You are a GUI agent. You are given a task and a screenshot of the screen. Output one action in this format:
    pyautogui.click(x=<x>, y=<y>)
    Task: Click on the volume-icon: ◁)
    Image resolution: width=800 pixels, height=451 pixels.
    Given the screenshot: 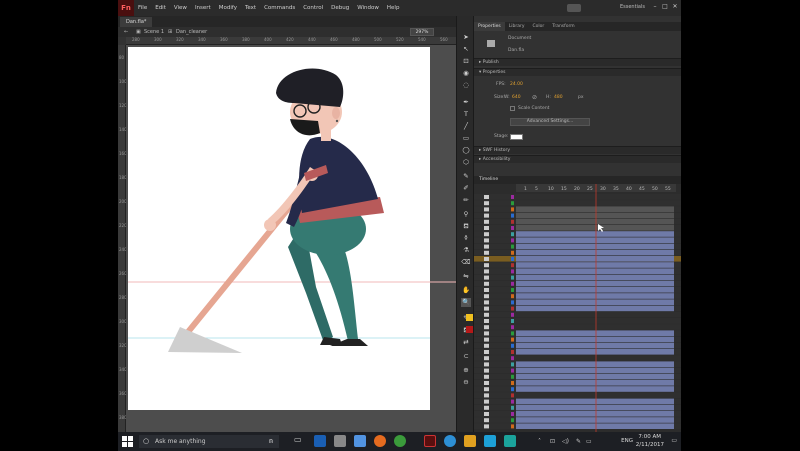 What is the action you would take?
    pyautogui.click(x=565, y=441)
    